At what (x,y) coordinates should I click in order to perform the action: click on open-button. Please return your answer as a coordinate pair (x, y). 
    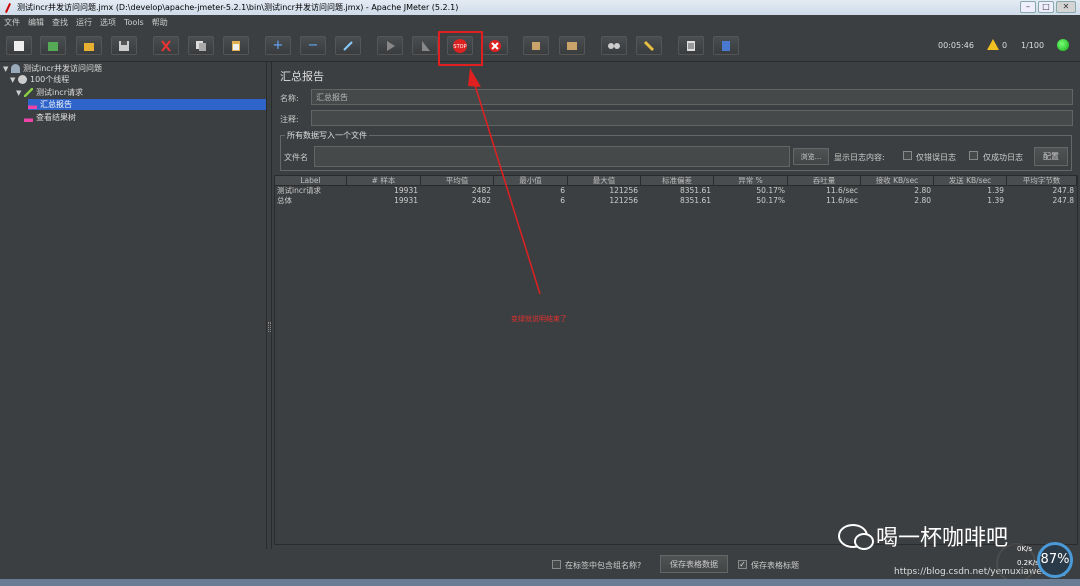
    Looking at the image, I should click on (89, 45).